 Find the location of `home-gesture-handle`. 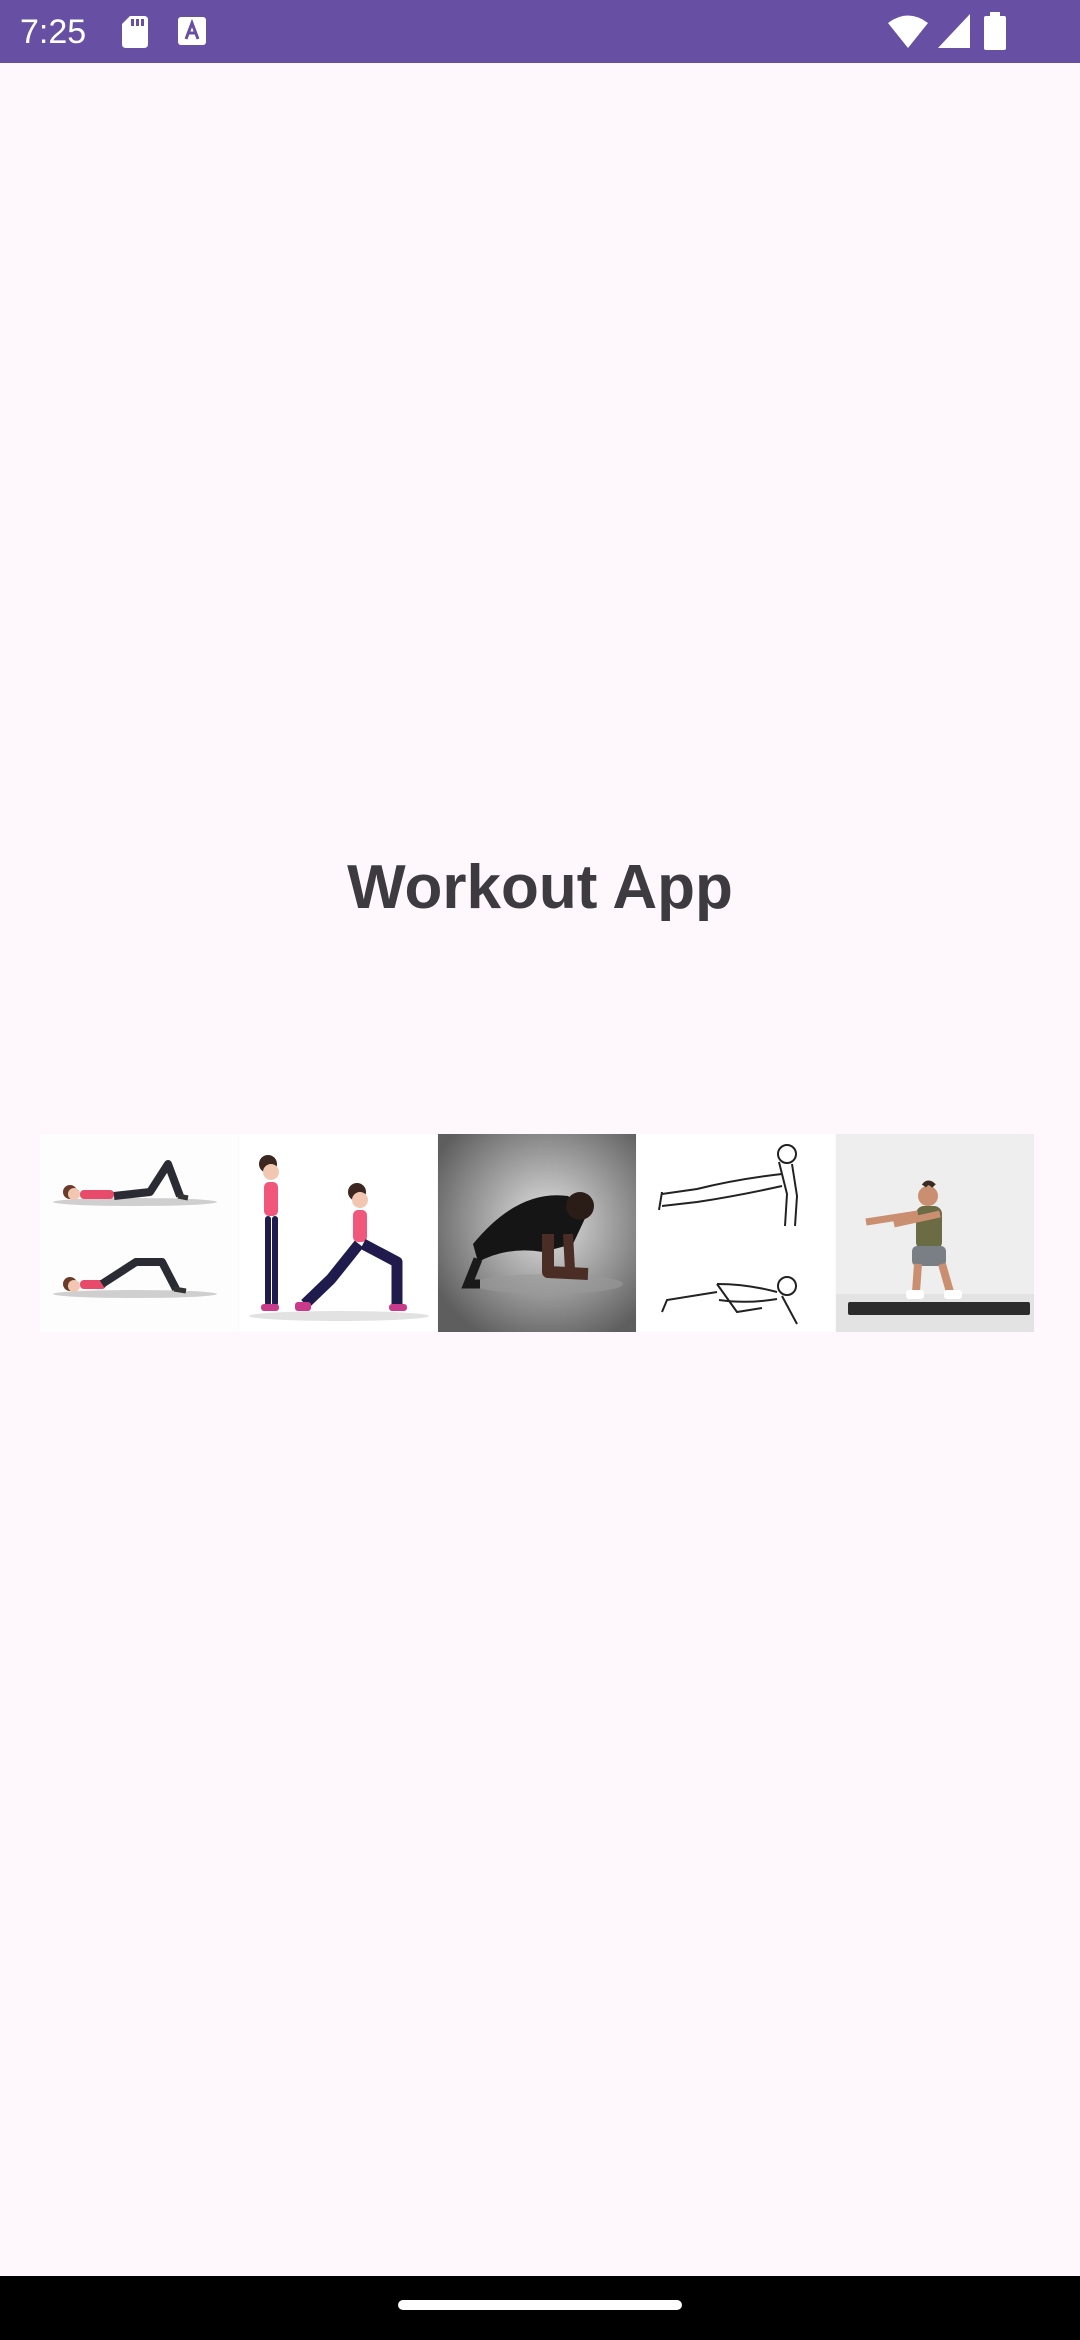

home-gesture-handle is located at coordinates (540, 2305).